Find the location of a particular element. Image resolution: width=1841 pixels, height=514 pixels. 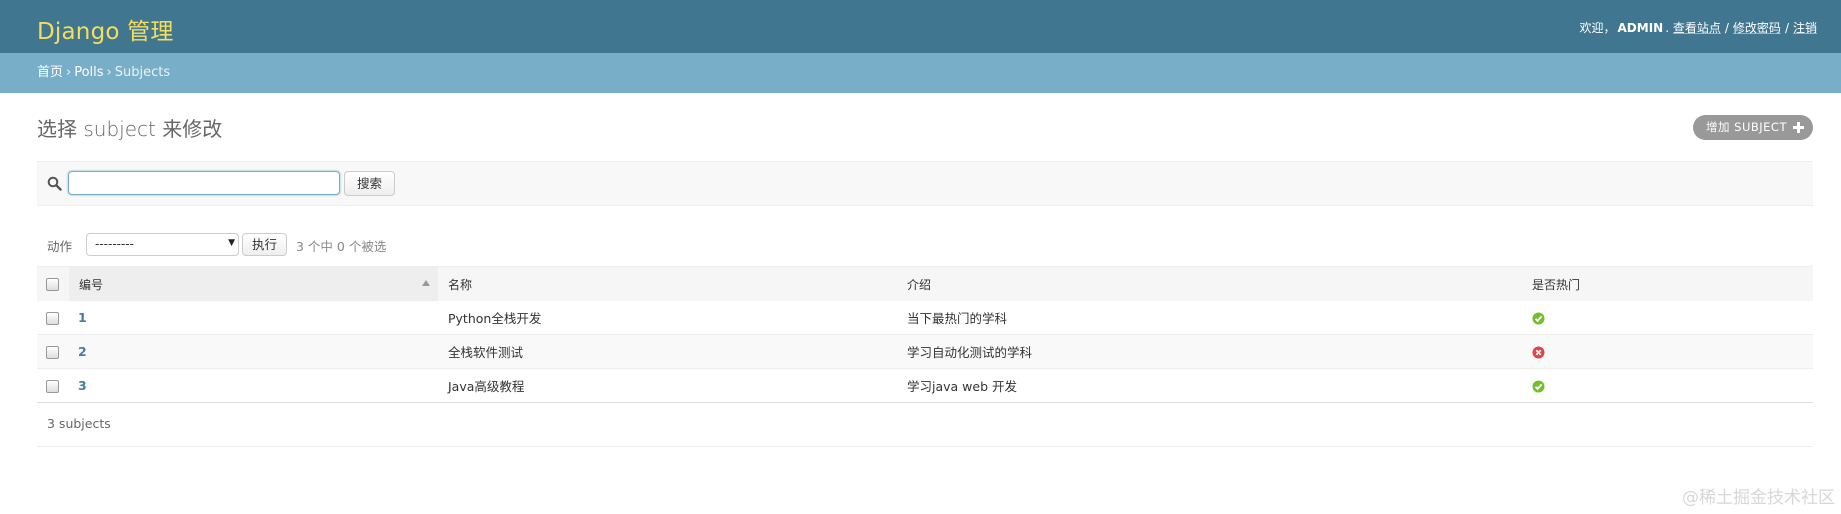

id-cell: 2 is located at coordinates (253, 351).